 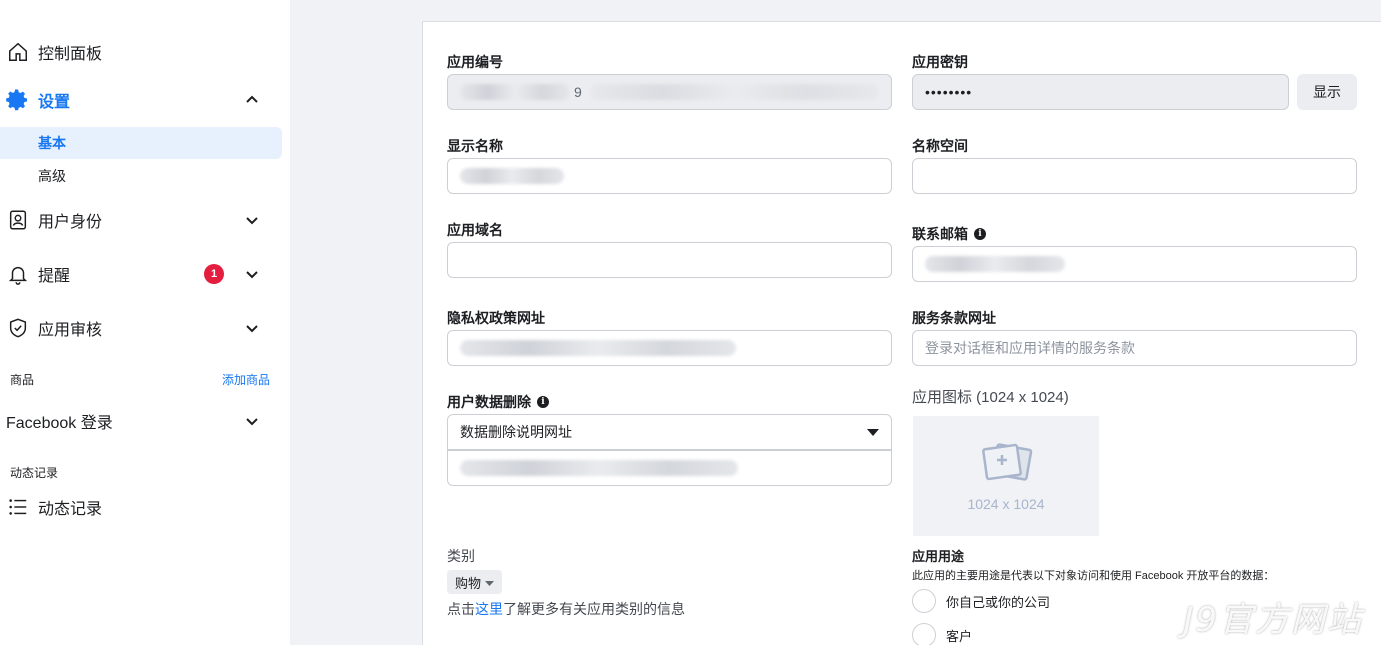 What do you see at coordinates (959, 636) in the screenshot?
I see `purpose-option-label: 客户` at bounding box center [959, 636].